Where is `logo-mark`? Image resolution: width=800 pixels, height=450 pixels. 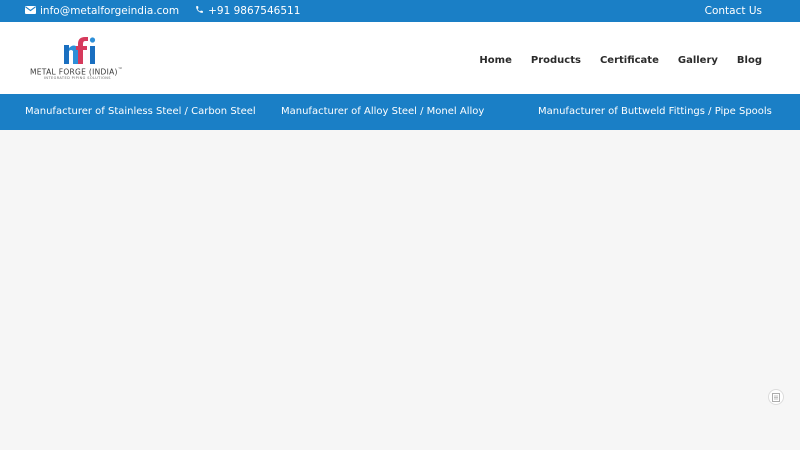 logo-mark is located at coordinates (80, 50).